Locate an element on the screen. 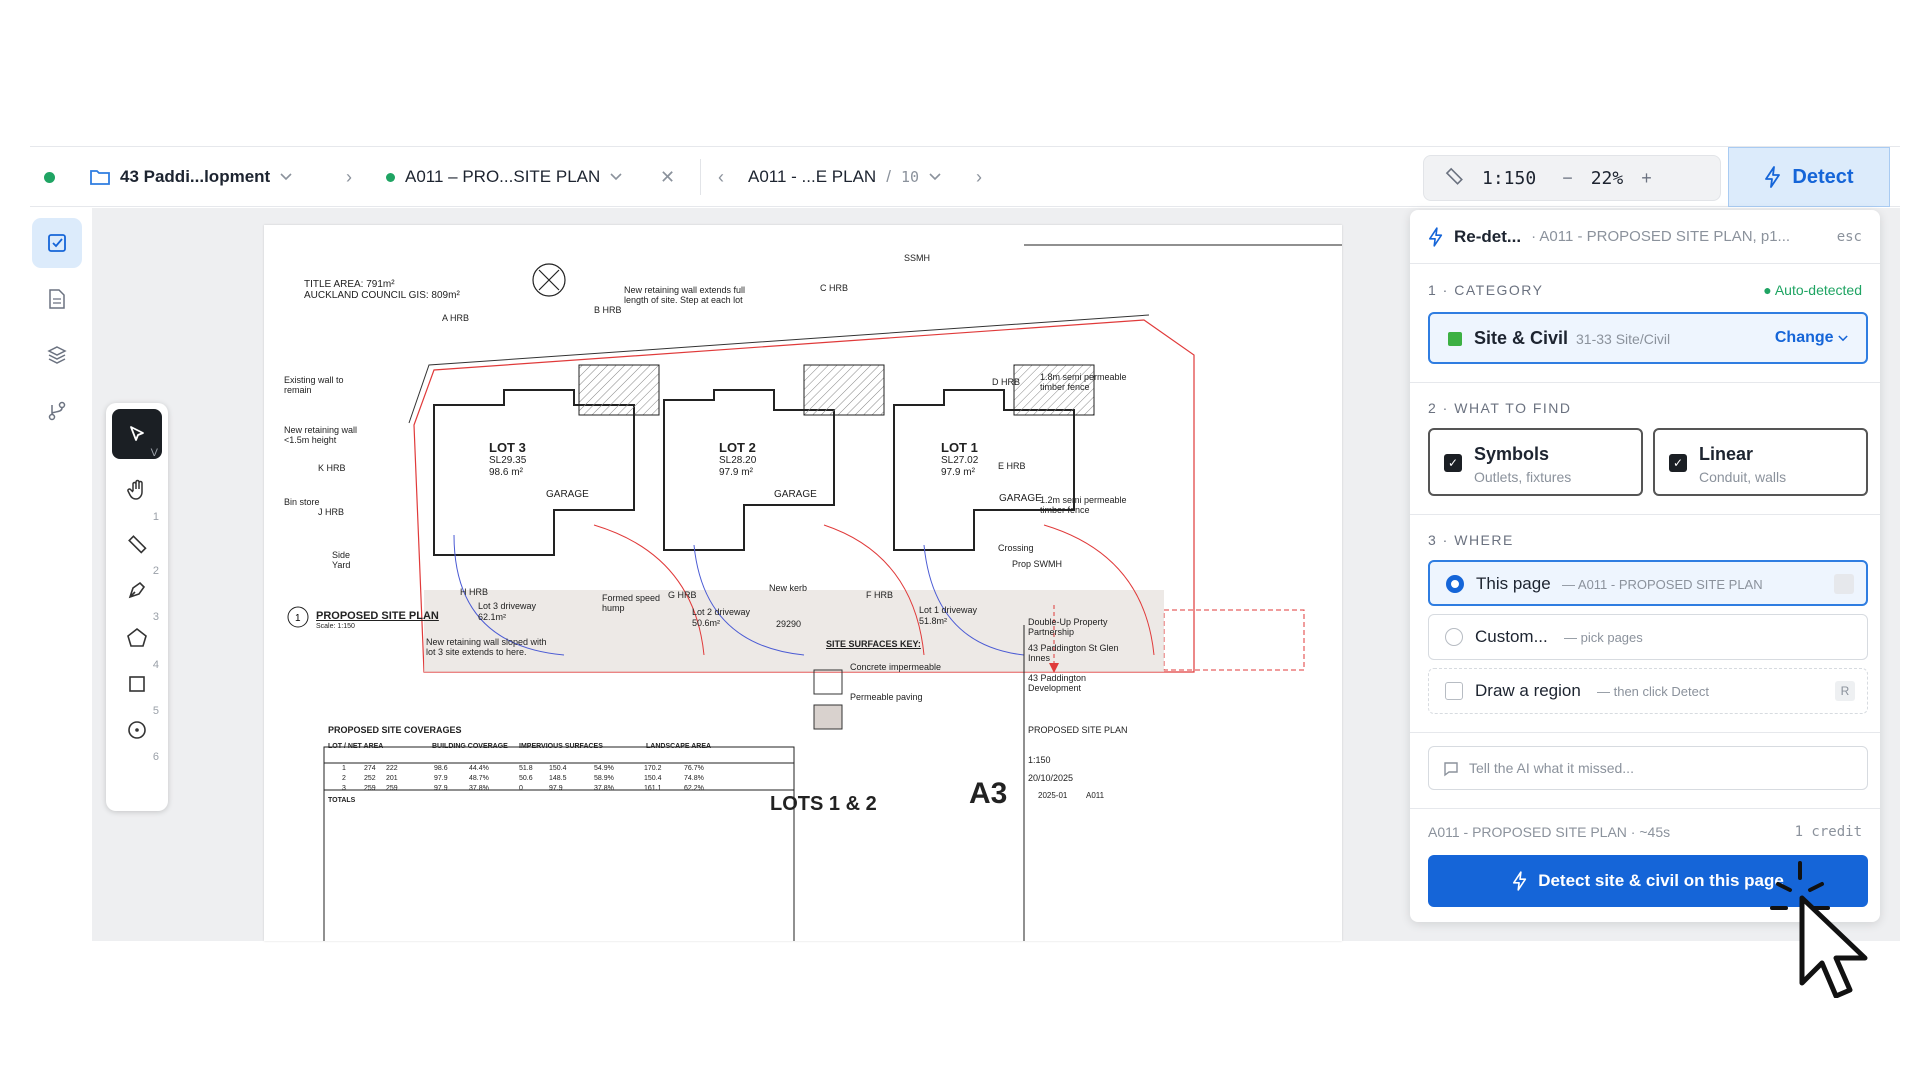 Image resolution: width=1920 pixels, height=1080 pixels. coverage-cell: 148.5 is located at coordinates (558, 778).